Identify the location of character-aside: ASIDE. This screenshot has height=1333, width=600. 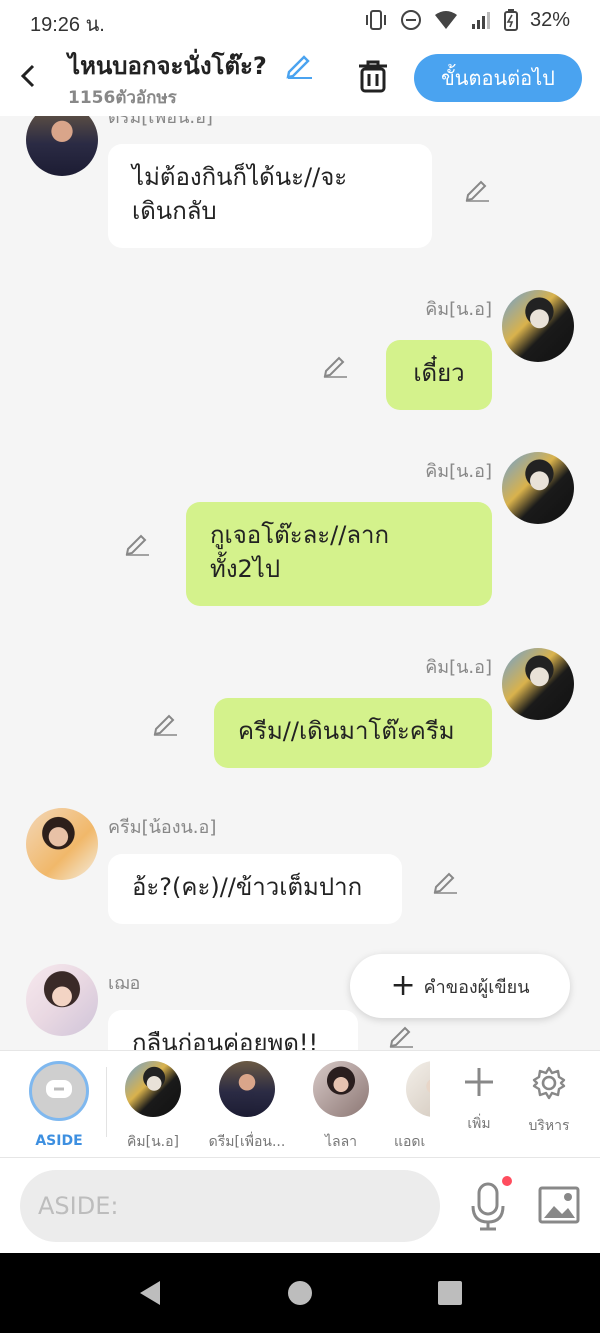
(59, 1105).